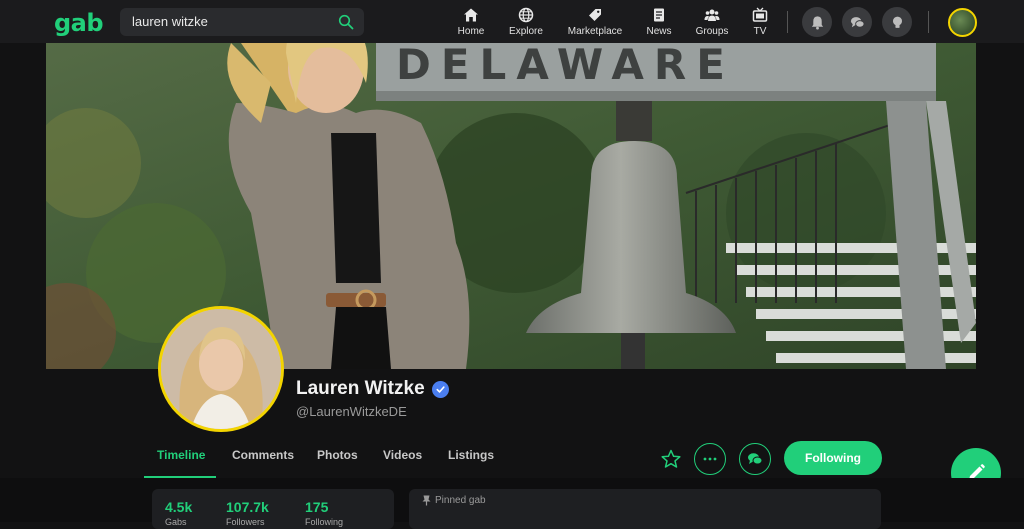 The image size is (1024, 529). I want to click on profile-handle: @LaurenWitzkeDE, so click(351, 411).